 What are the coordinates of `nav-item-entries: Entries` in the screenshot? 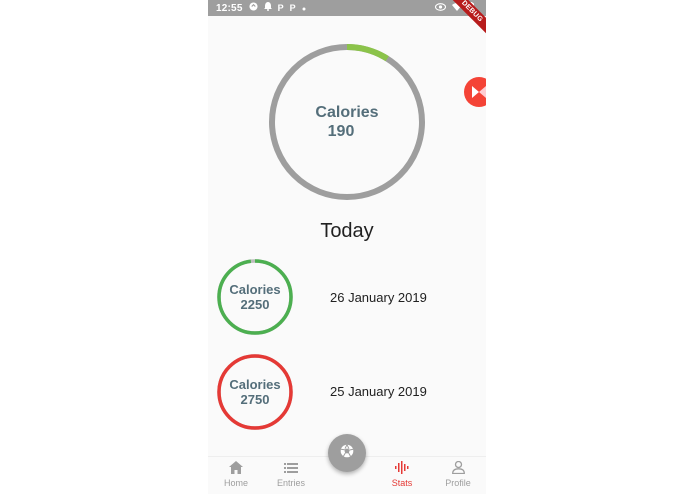 It's located at (291, 474).